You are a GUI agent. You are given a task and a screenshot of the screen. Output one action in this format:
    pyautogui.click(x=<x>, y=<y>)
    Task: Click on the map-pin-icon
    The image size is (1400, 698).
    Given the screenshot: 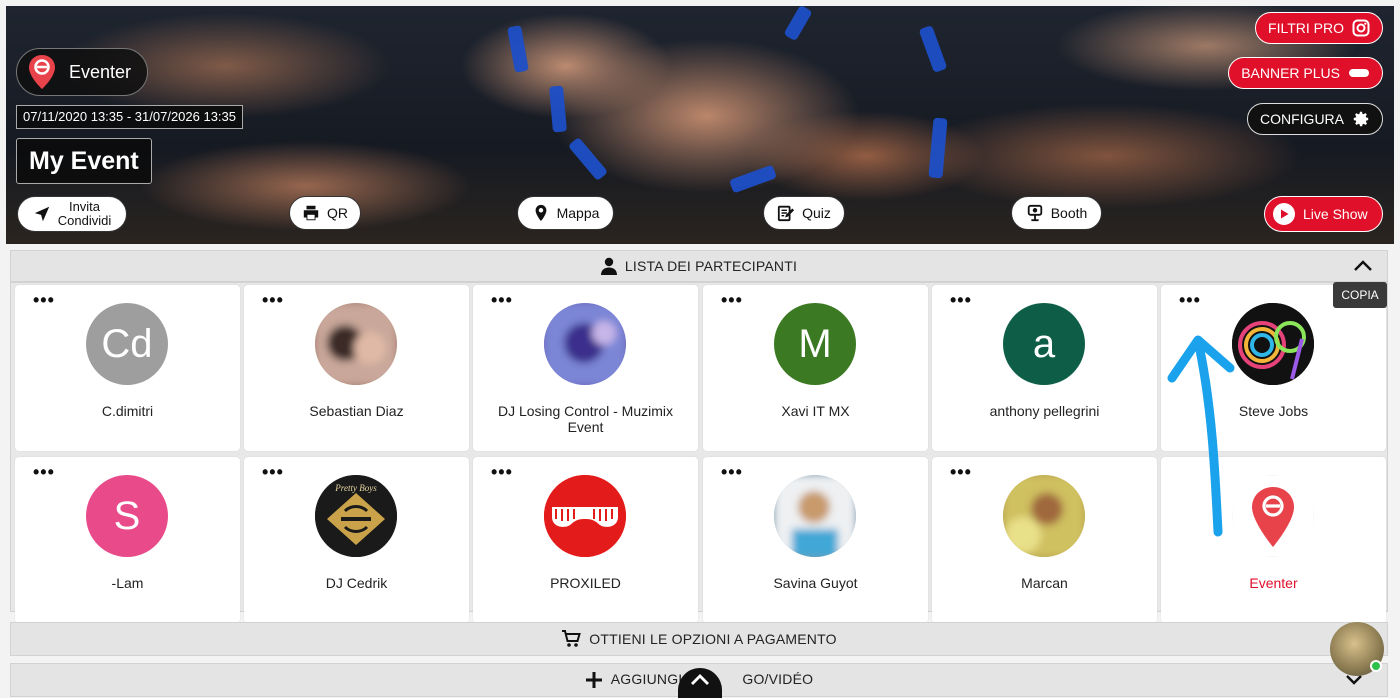 What is the action you would take?
    pyautogui.click(x=540, y=213)
    